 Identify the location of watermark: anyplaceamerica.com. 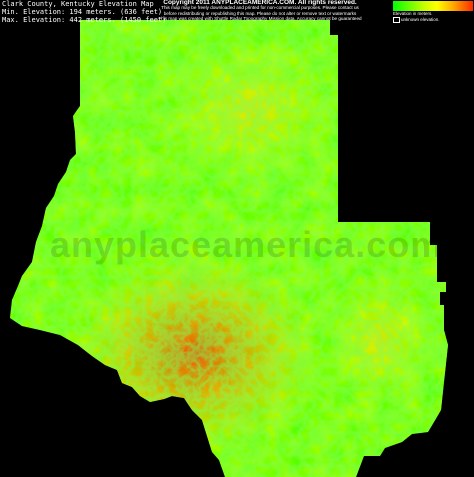
(247, 244).